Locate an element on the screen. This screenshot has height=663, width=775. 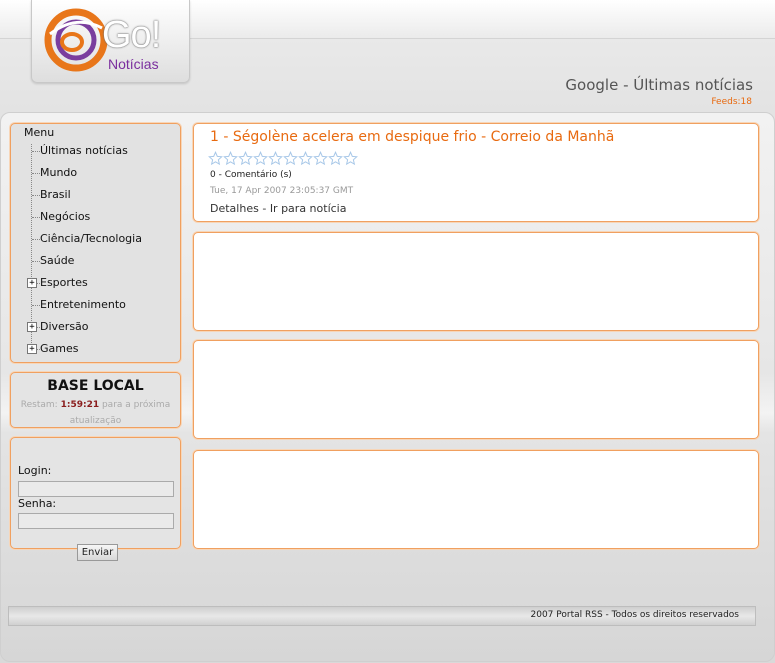
password-label: Senha: is located at coordinates (37, 503).